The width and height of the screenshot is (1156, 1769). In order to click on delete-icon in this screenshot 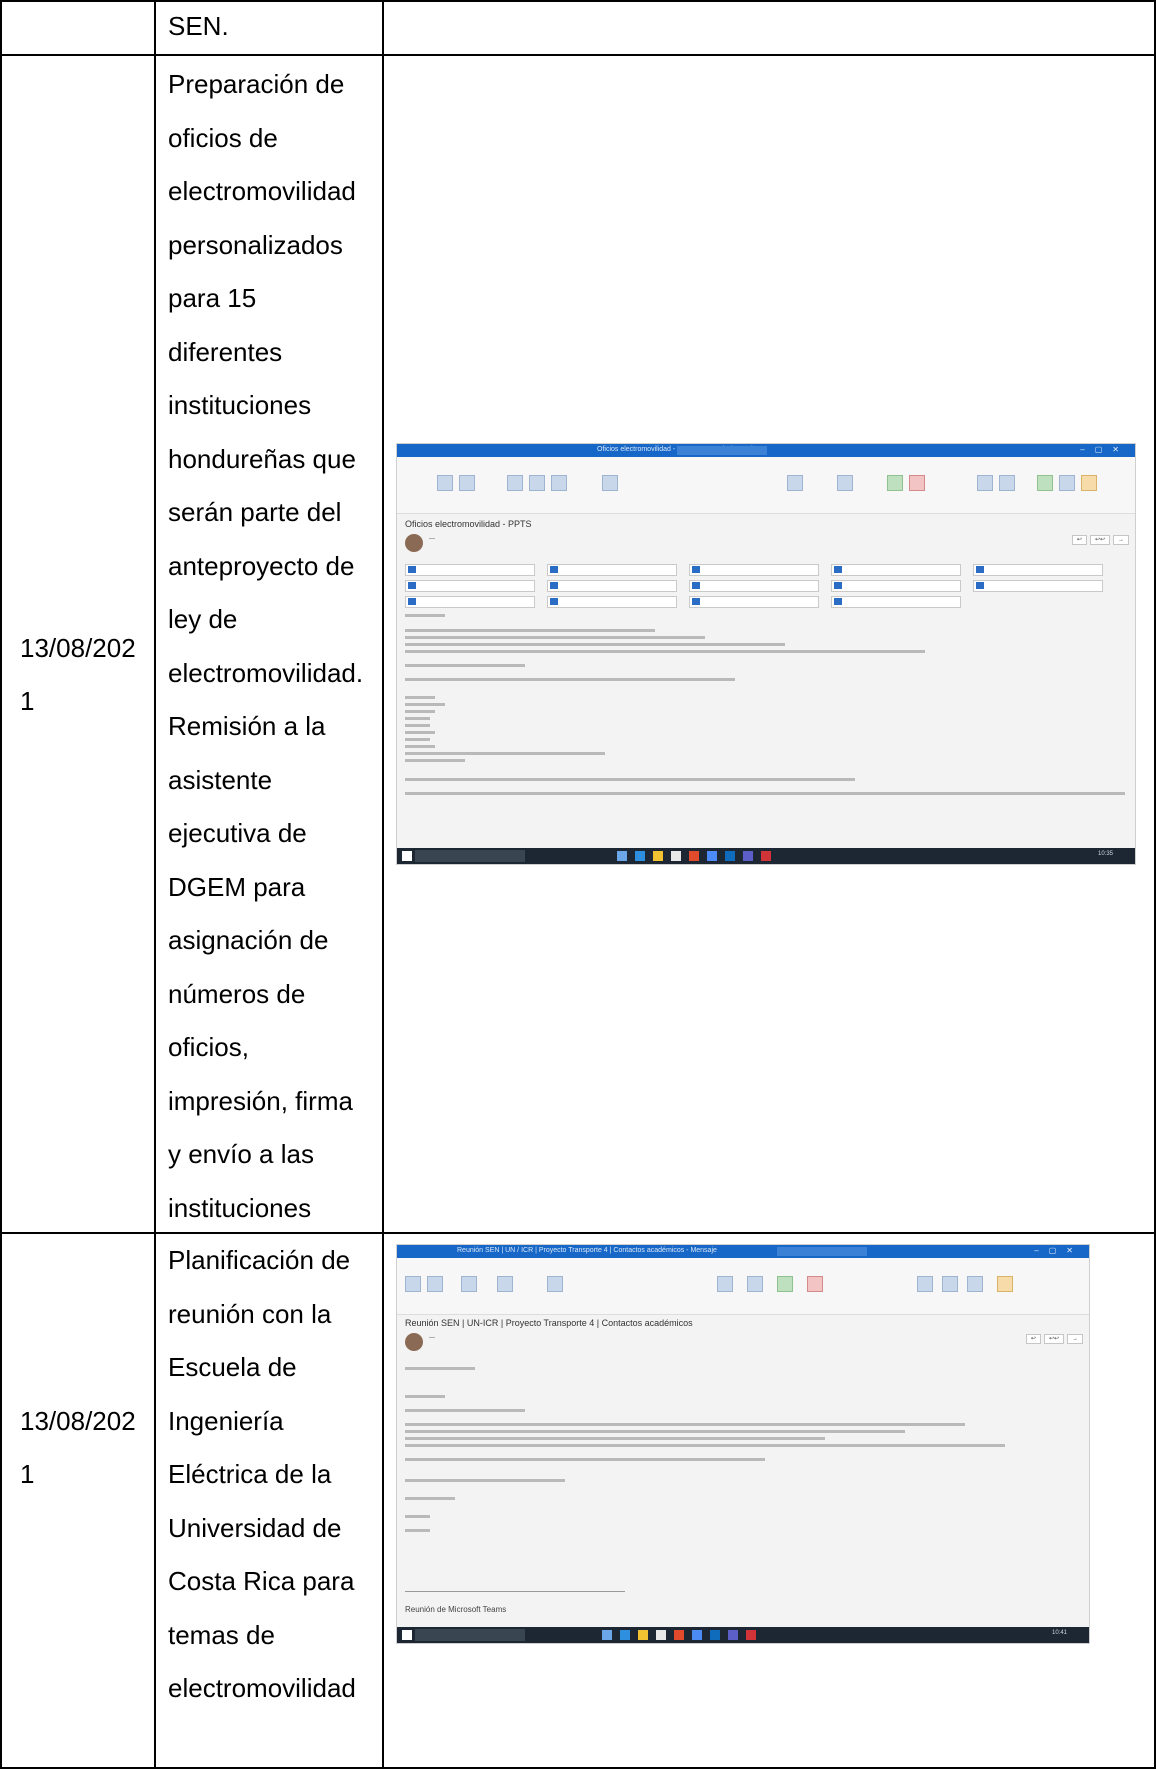, I will do `click(413, 1284)`.